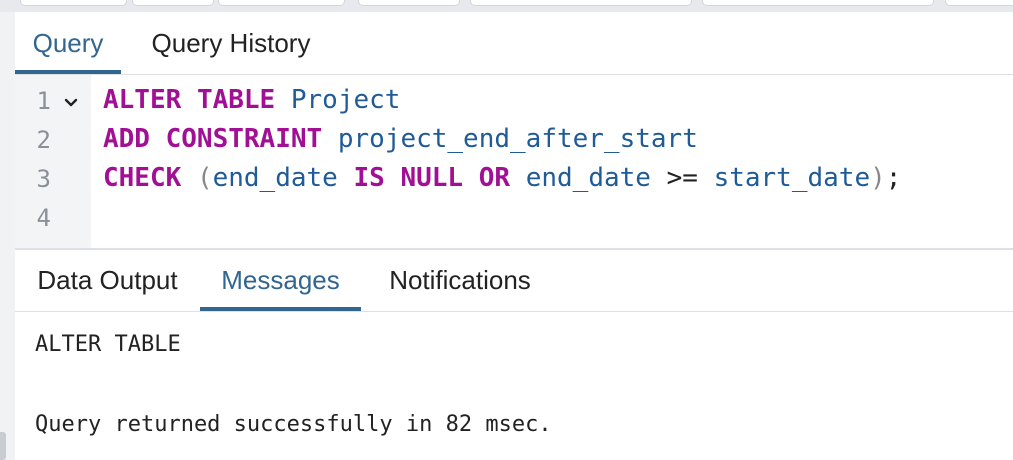 Image resolution: width=1013 pixels, height=460 pixels. I want to click on code-token: OR, so click(494, 178).